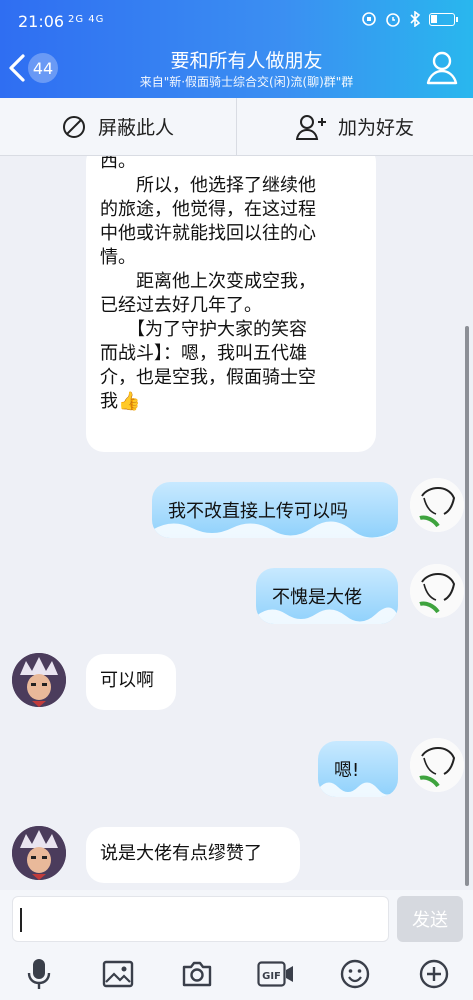 The width and height of the screenshot is (473, 1000). I want to click on chevron-left-icon, so click(17, 68).